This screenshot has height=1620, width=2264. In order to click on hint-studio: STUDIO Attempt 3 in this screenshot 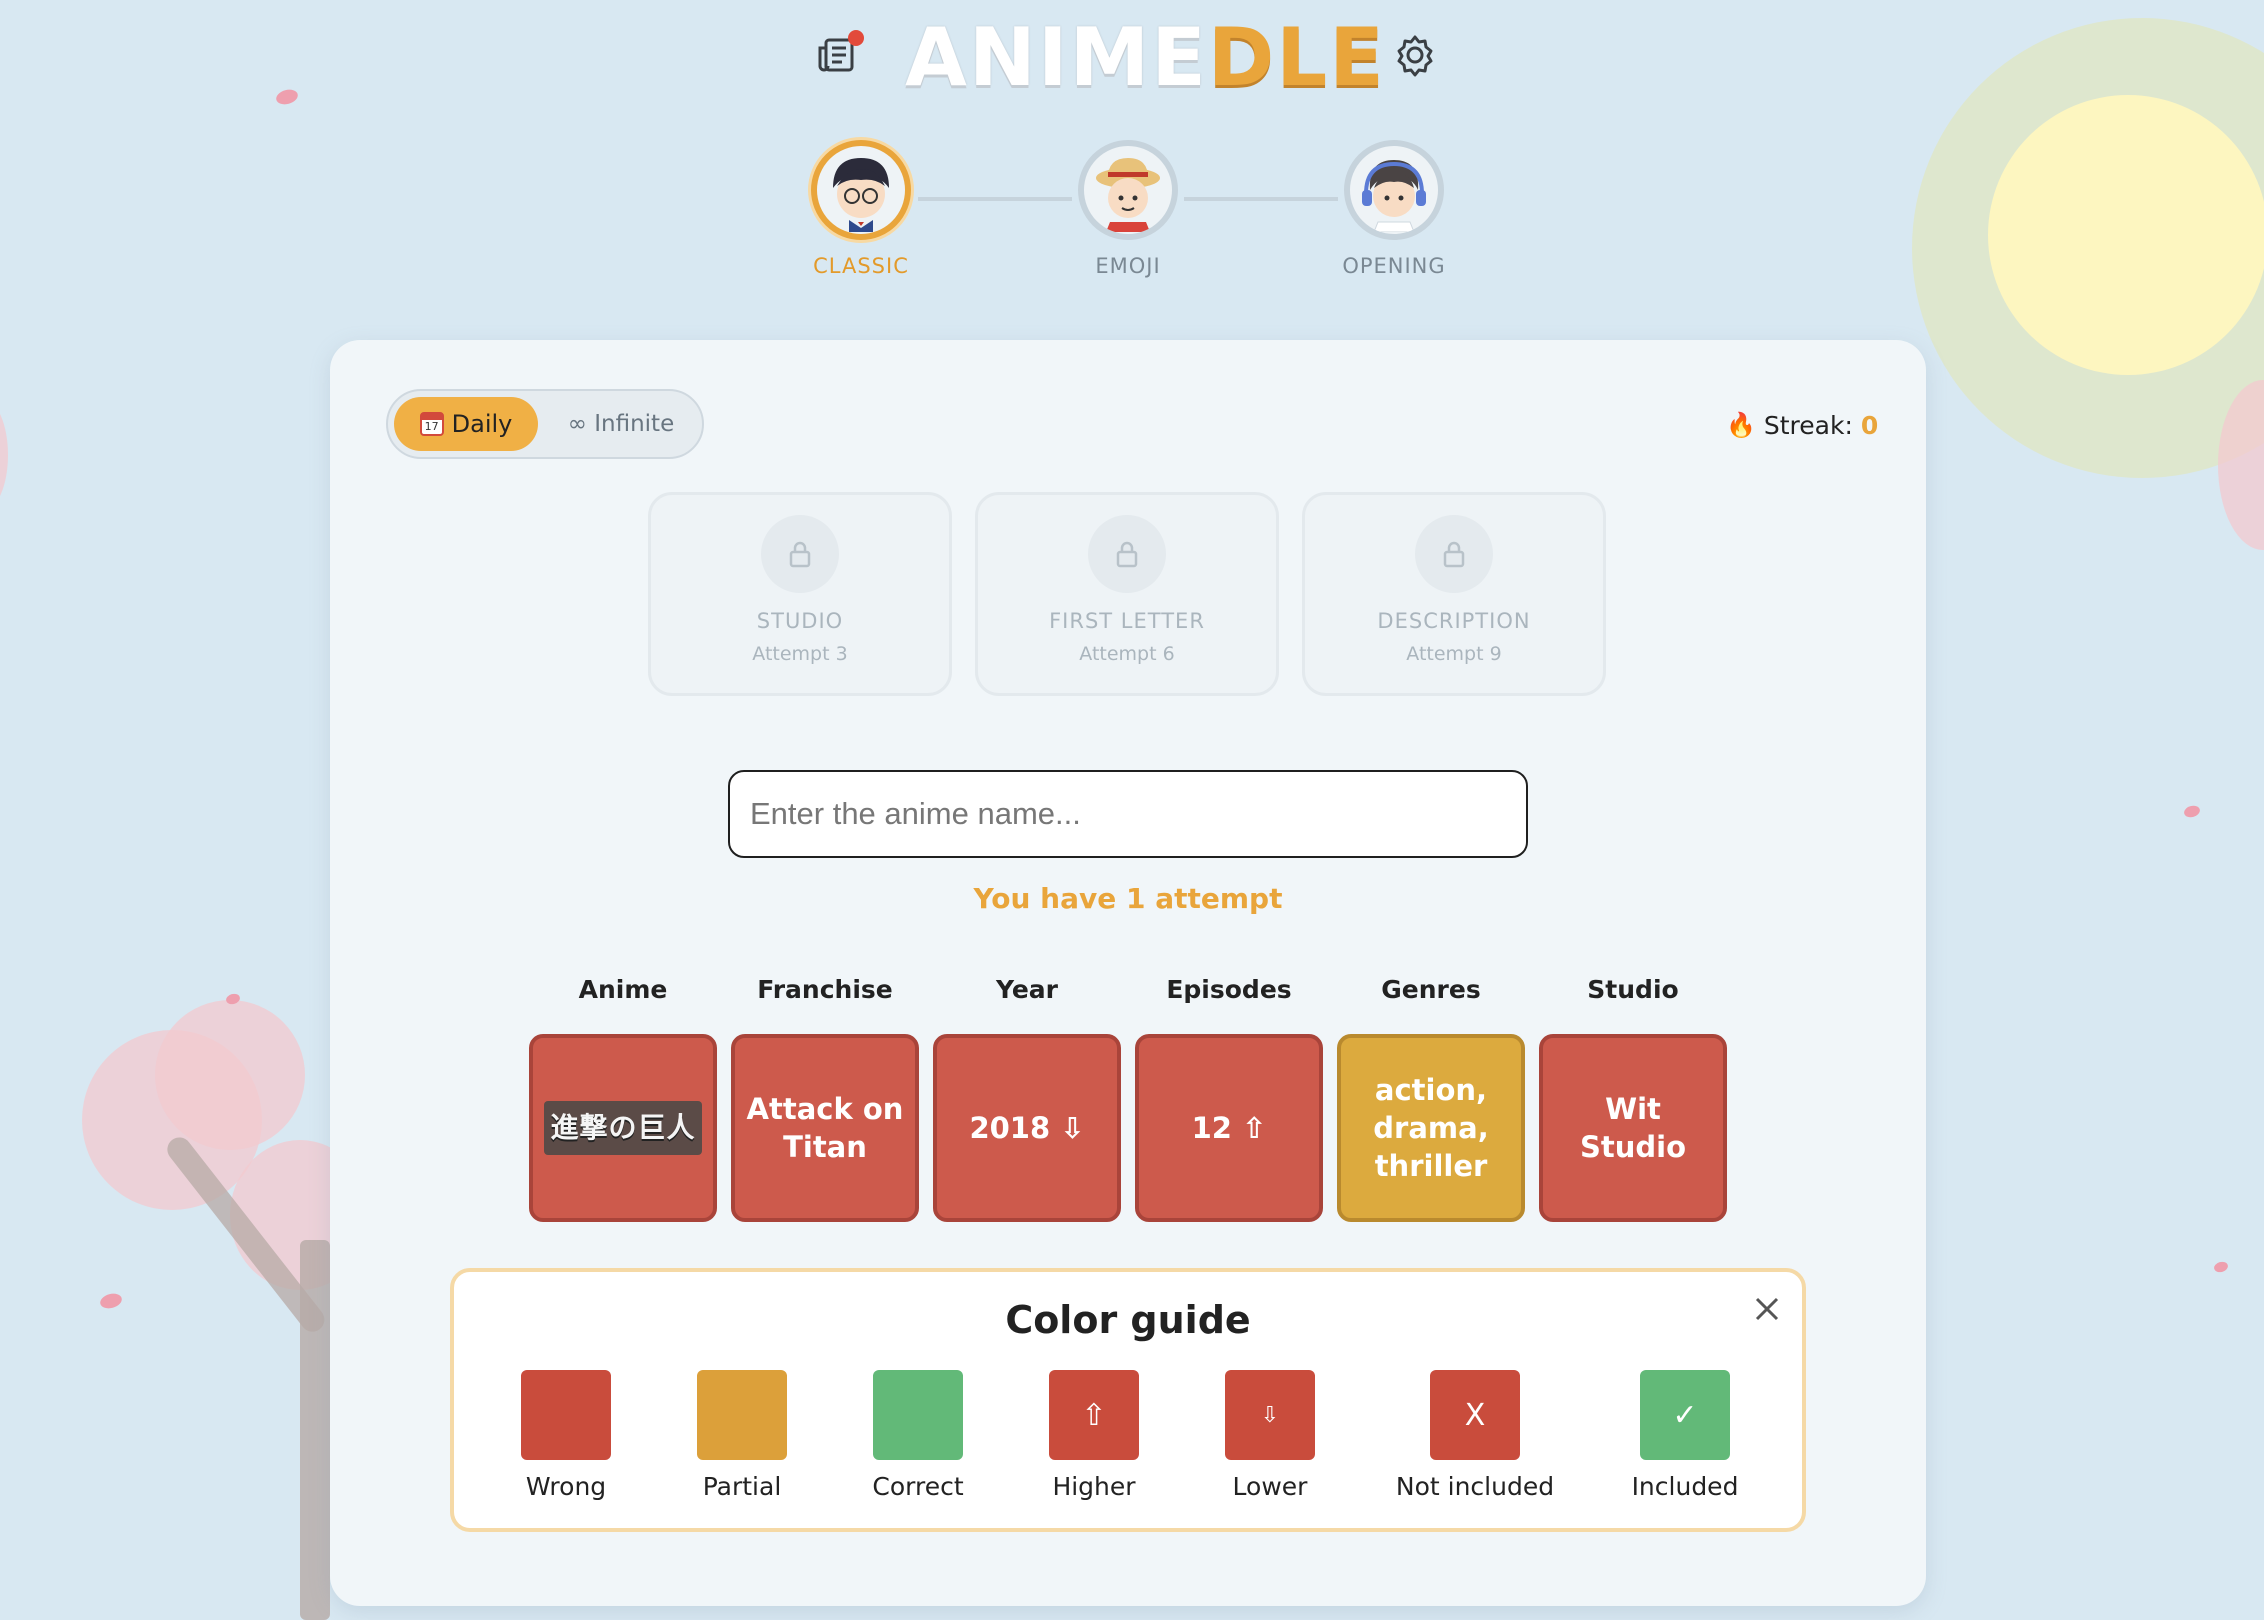, I will do `click(800, 594)`.